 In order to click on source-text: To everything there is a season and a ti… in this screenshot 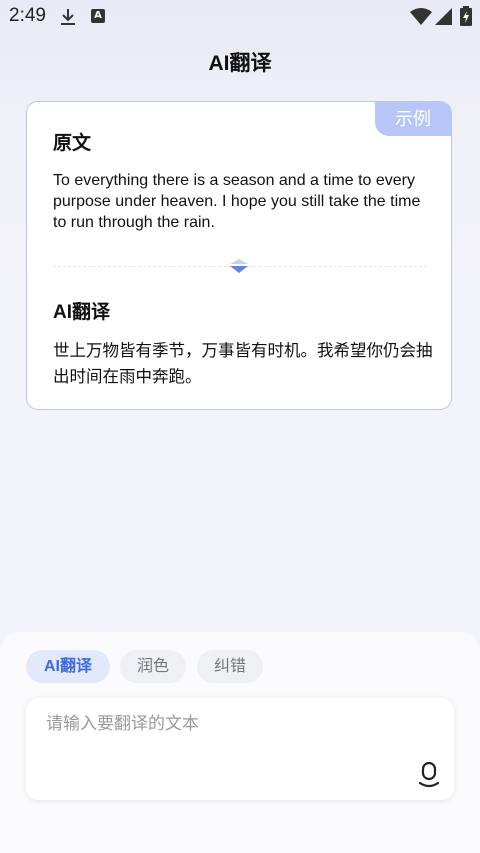, I will do `click(237, 201)`.